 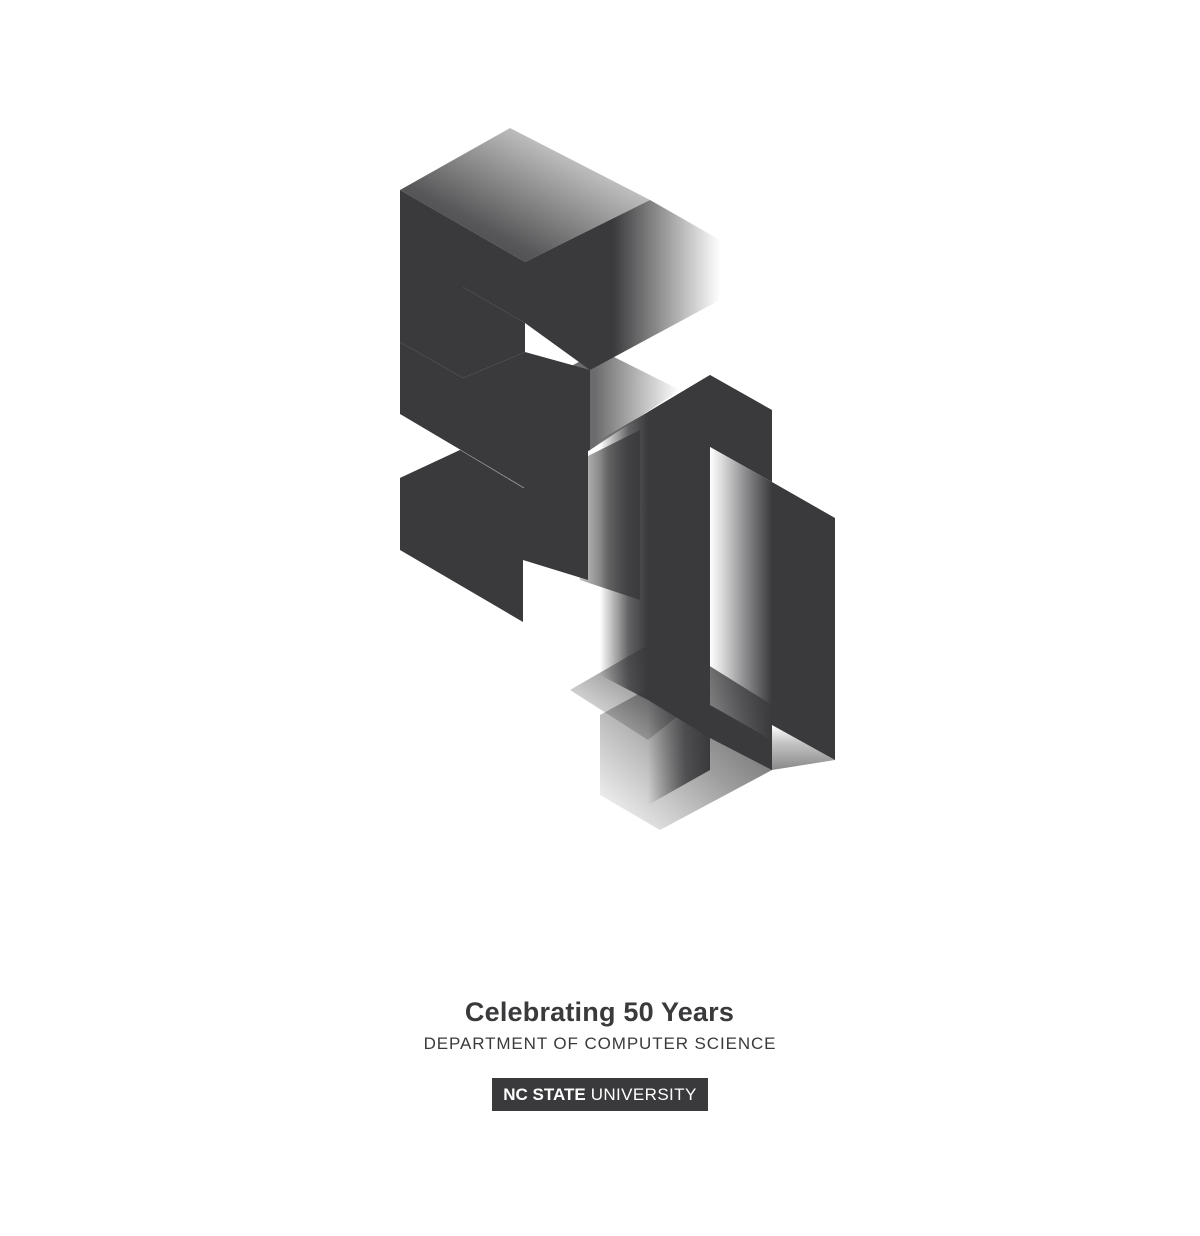 What do you see at coordinates (600, 1043) in the screenshot?
I see `department-subtitle: DEPARTMENT OF COMPUTER SCIENCE` at bounding box center [600, 1043].